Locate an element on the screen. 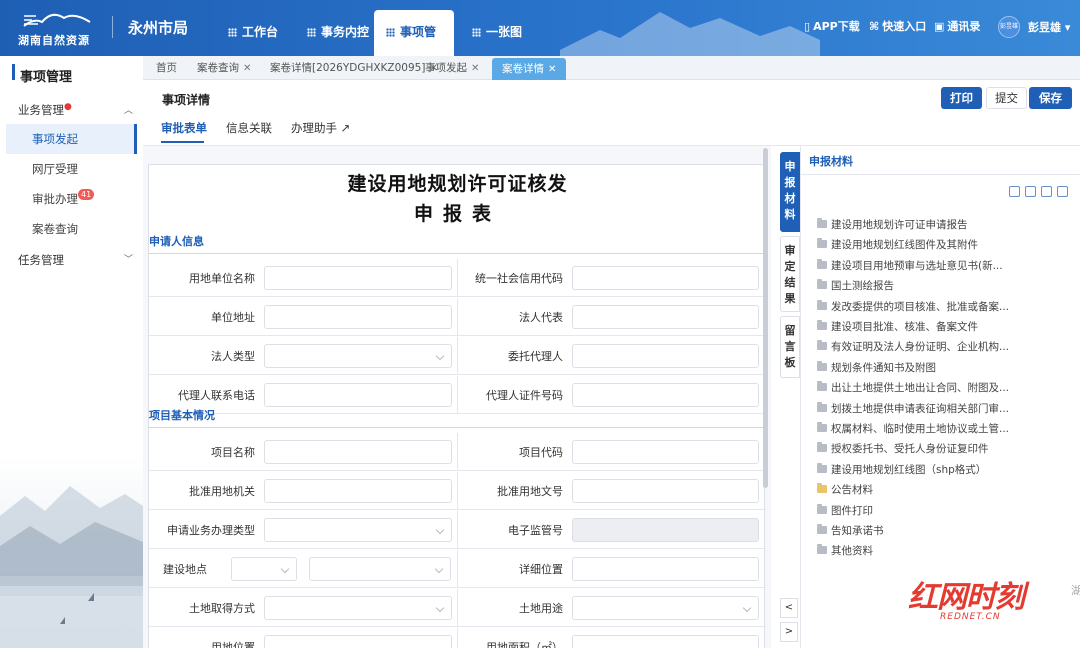 The height and width of the screenshot is (648, 1080). upload-icon is located at coordinates (1030, 191).